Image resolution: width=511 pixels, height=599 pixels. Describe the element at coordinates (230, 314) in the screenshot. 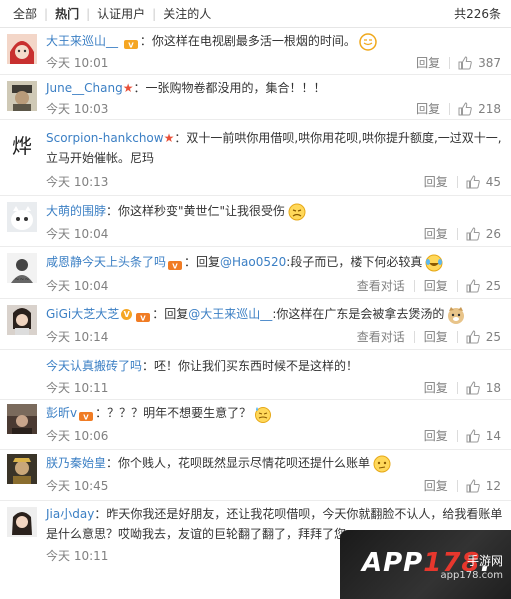

I see `mention-link: @大王来巡山__` at that location.